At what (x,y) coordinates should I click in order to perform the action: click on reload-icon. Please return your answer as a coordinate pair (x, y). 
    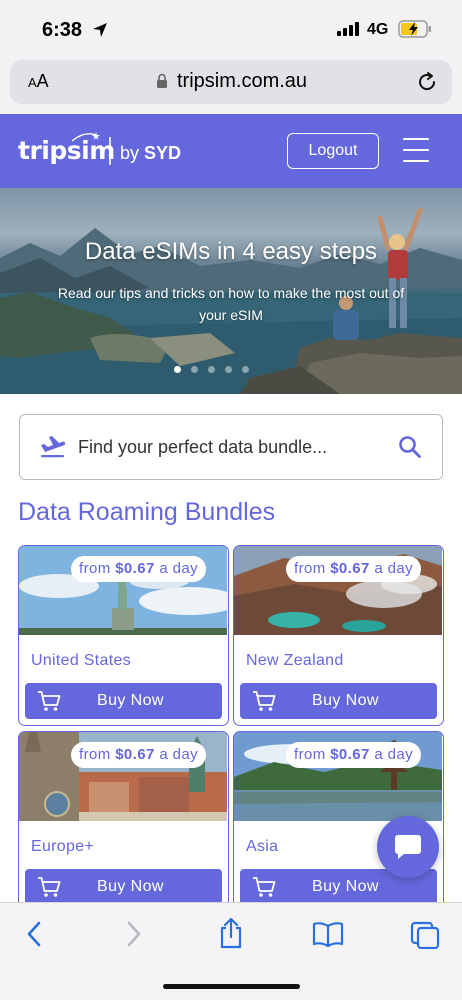
    Looking at the image, I should click on (427, 82).